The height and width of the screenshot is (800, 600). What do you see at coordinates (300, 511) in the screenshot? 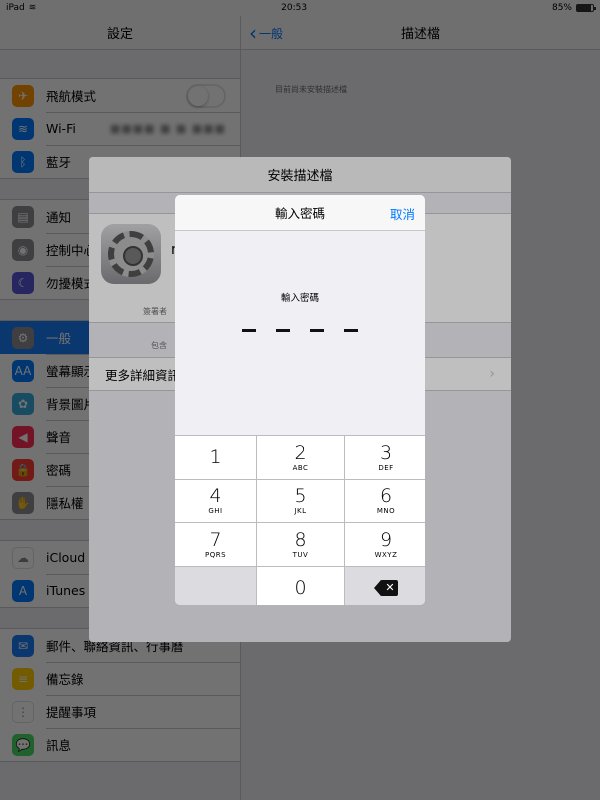
I see `key-letters: JKL` at bounding box center [300, 511].